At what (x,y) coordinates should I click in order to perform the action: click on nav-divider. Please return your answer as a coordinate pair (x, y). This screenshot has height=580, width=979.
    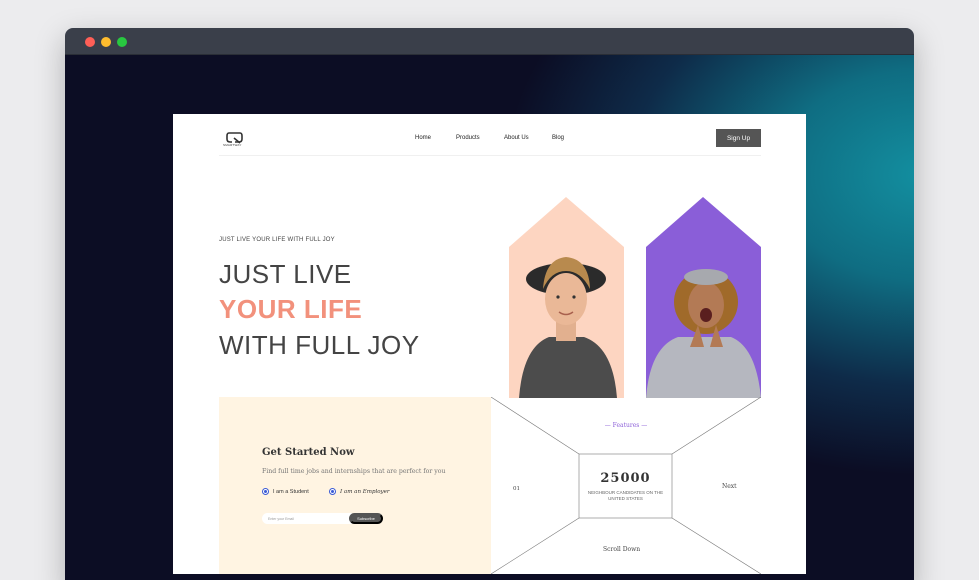
    Looking at the image, I should click on (490, 155).